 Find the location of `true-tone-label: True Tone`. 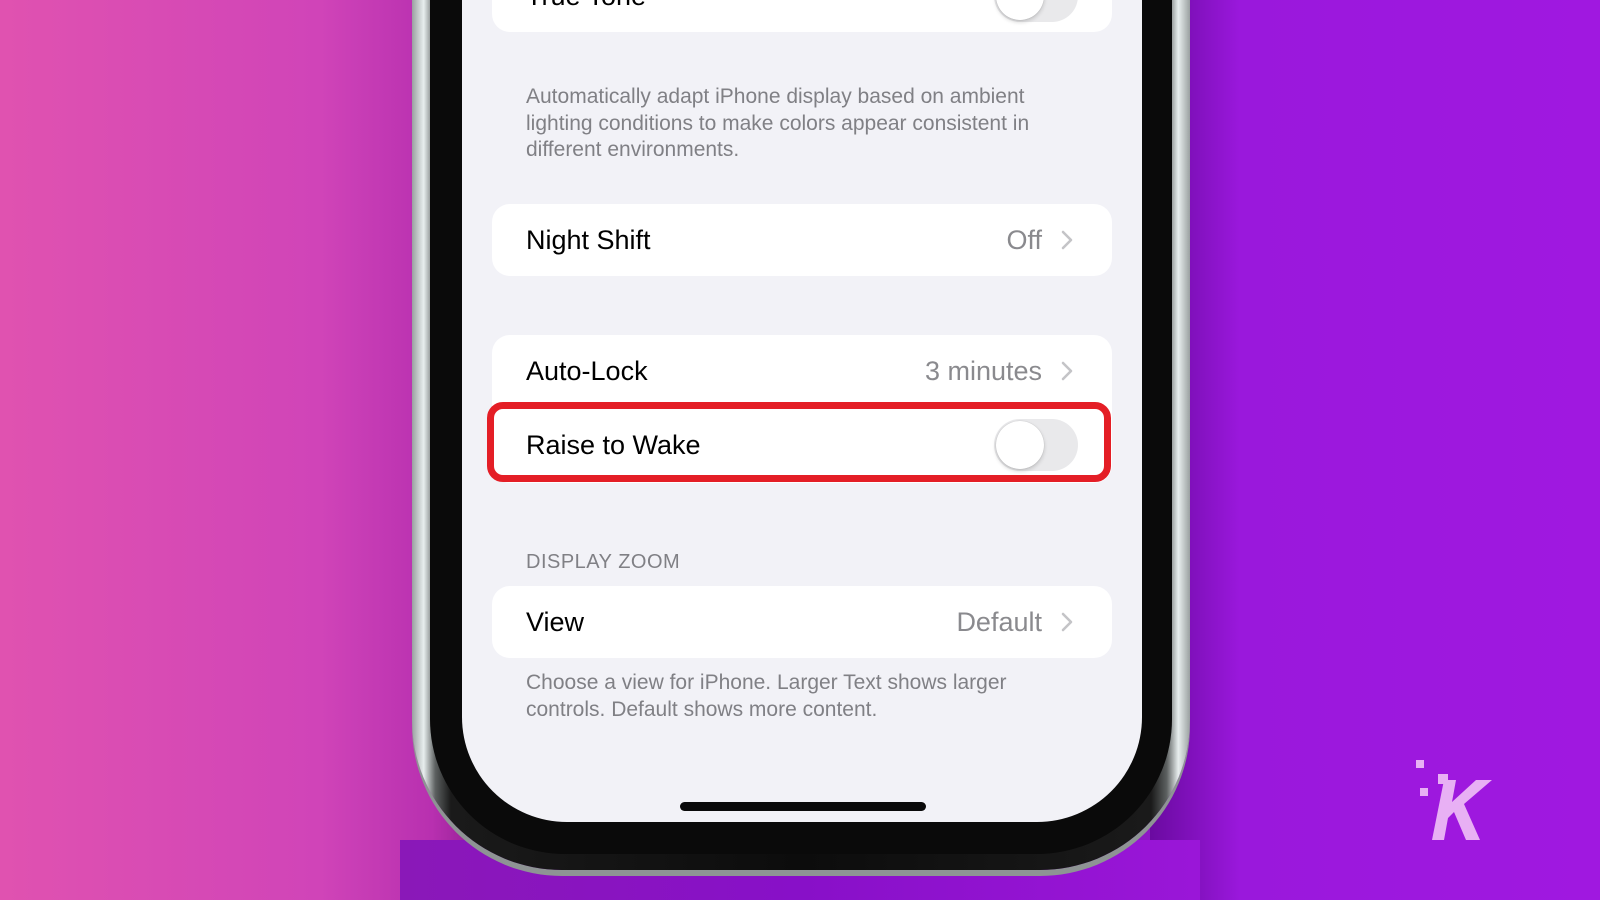

true-tone-label: True Tone is located at coordinates (760, 6).